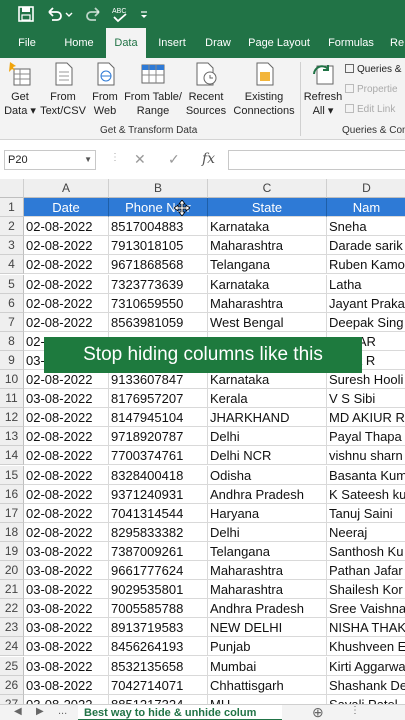  What do you see at coordinates (12, 628) in the screenshot?
I see `row-header: 23` at bounding box center [12, 628].